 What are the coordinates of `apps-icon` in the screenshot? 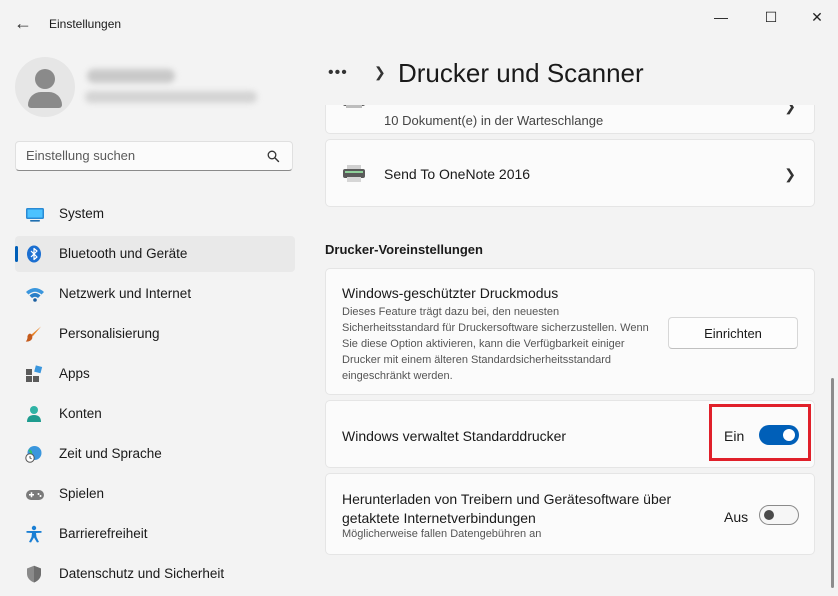 It's located at (34, 374).